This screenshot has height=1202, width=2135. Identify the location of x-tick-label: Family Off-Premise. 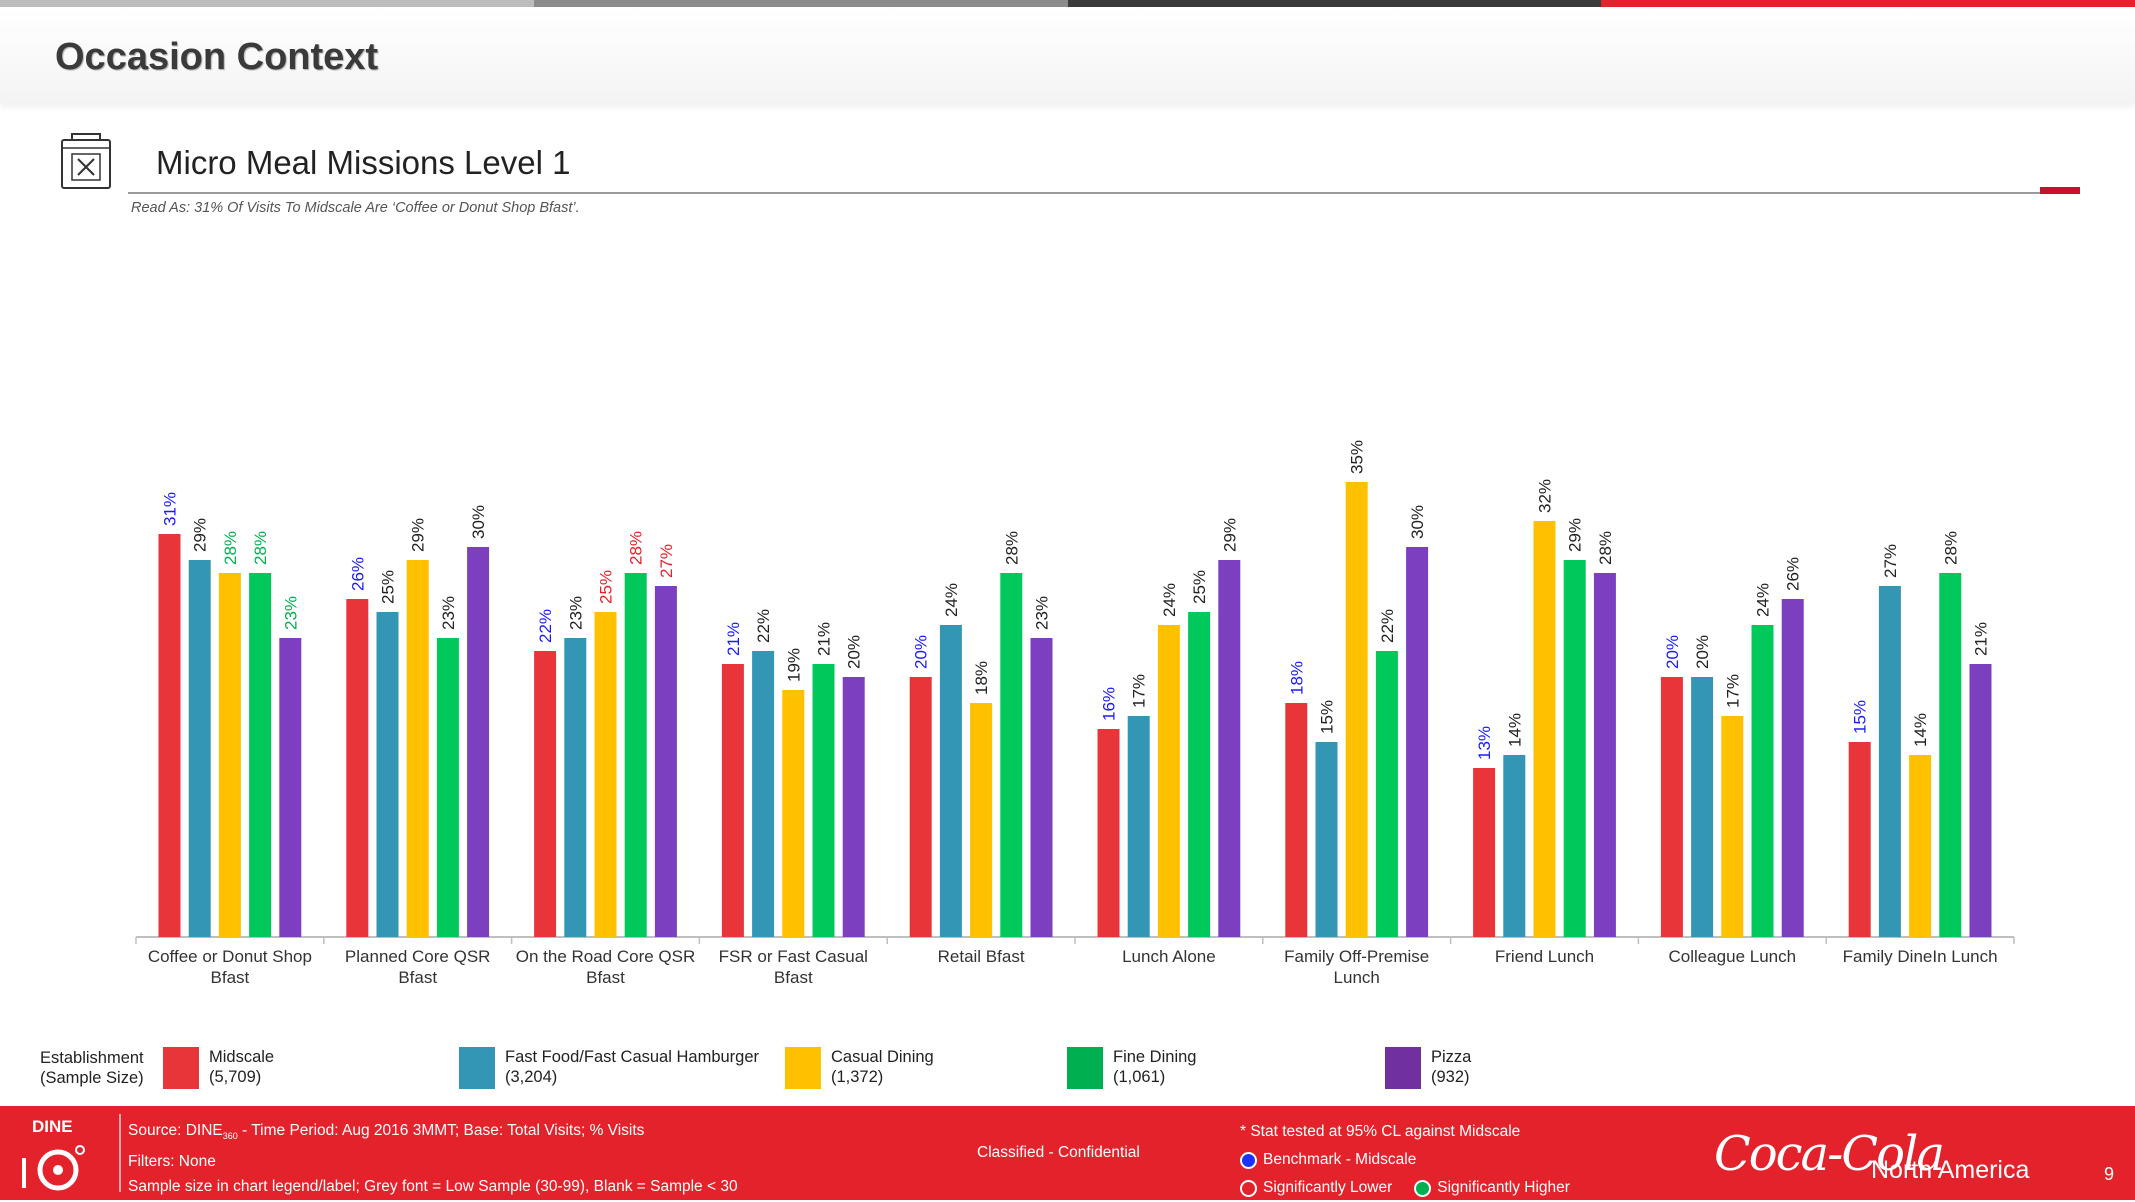
(1356, 956).